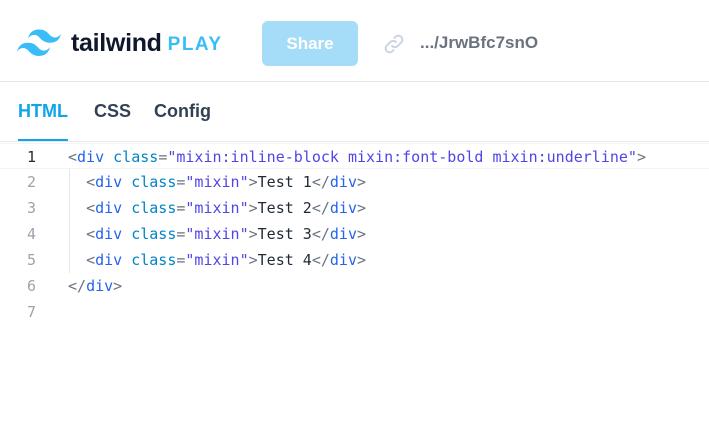 The height and width of the screenshot is (431, 709). Describe the element at coordinates (31, 157) in the screenshot. I see `line-number: 1` at that location.